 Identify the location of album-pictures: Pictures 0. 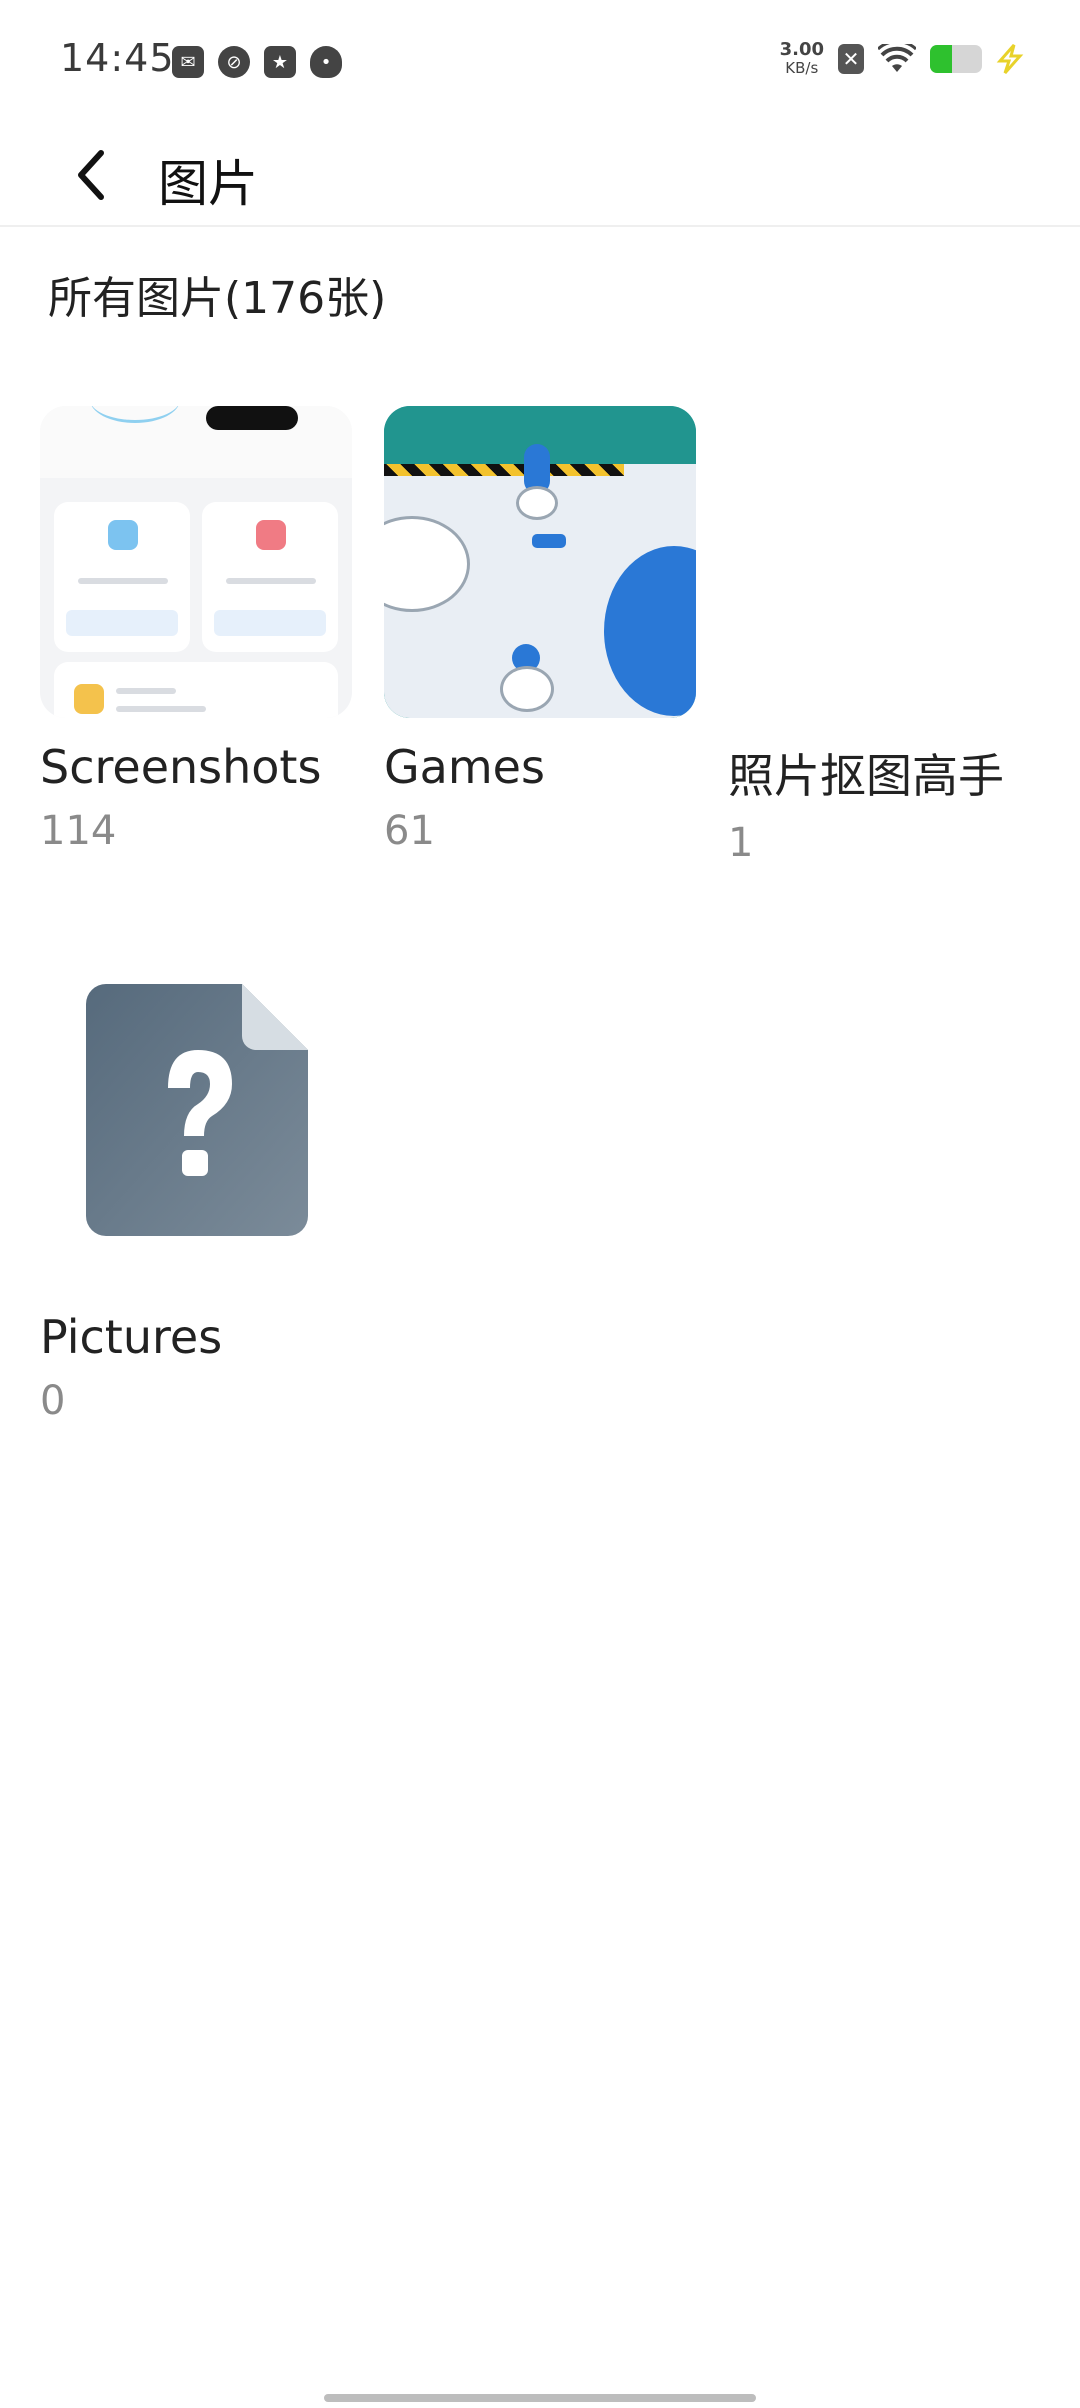
(200, 1204).